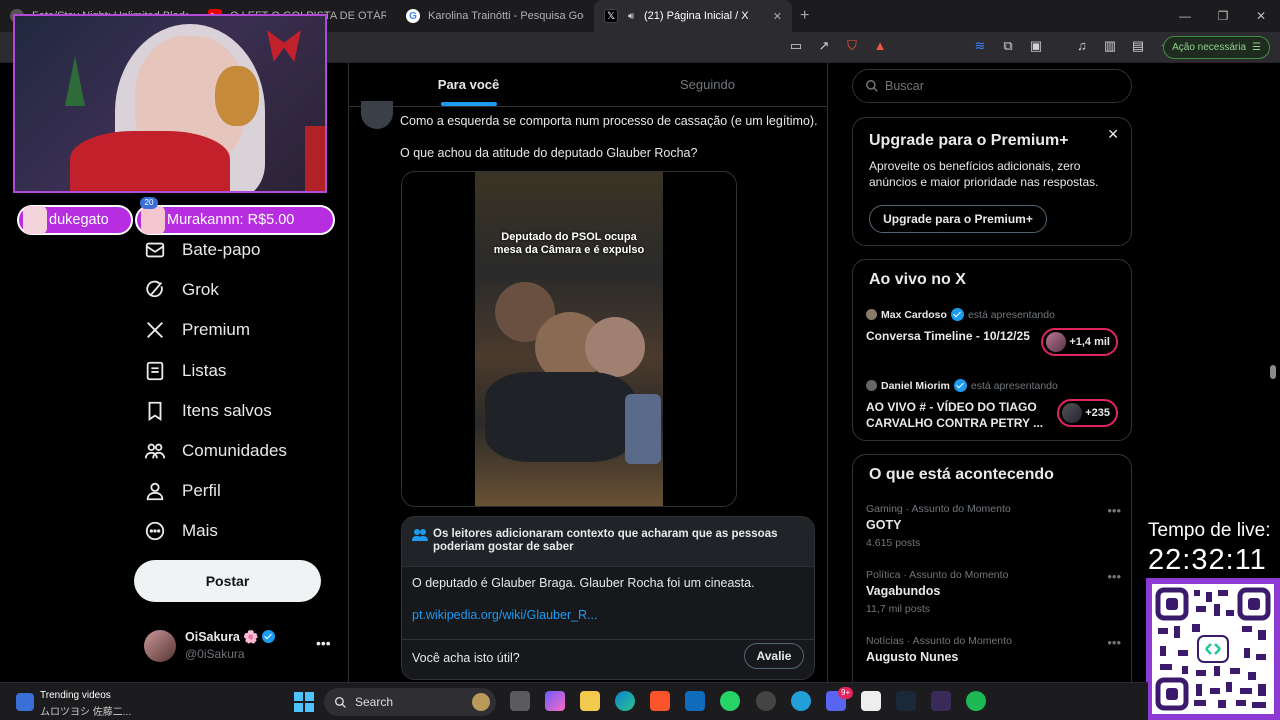 The image size is (1280, 720). I want to click on live-listeners-pill: +235, so click(1087, 413).